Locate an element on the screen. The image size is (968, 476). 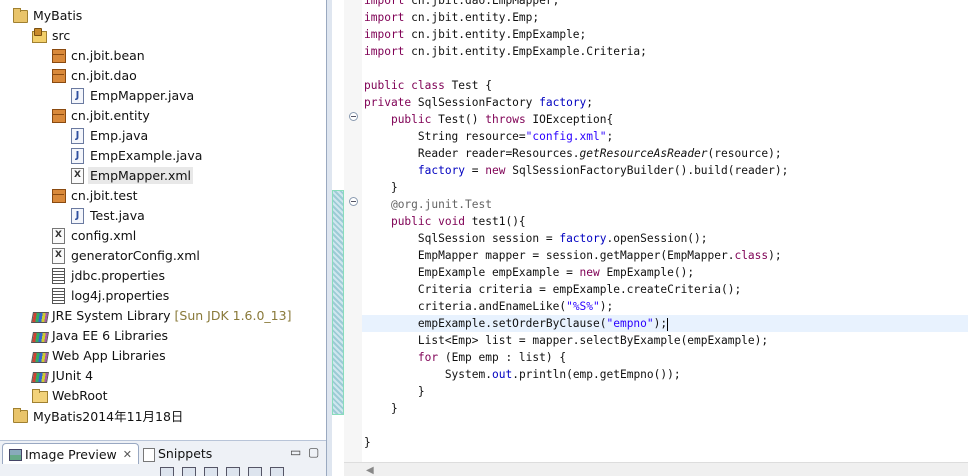
tree-item: cn.jbit.test is located at coordinates (95, 195).